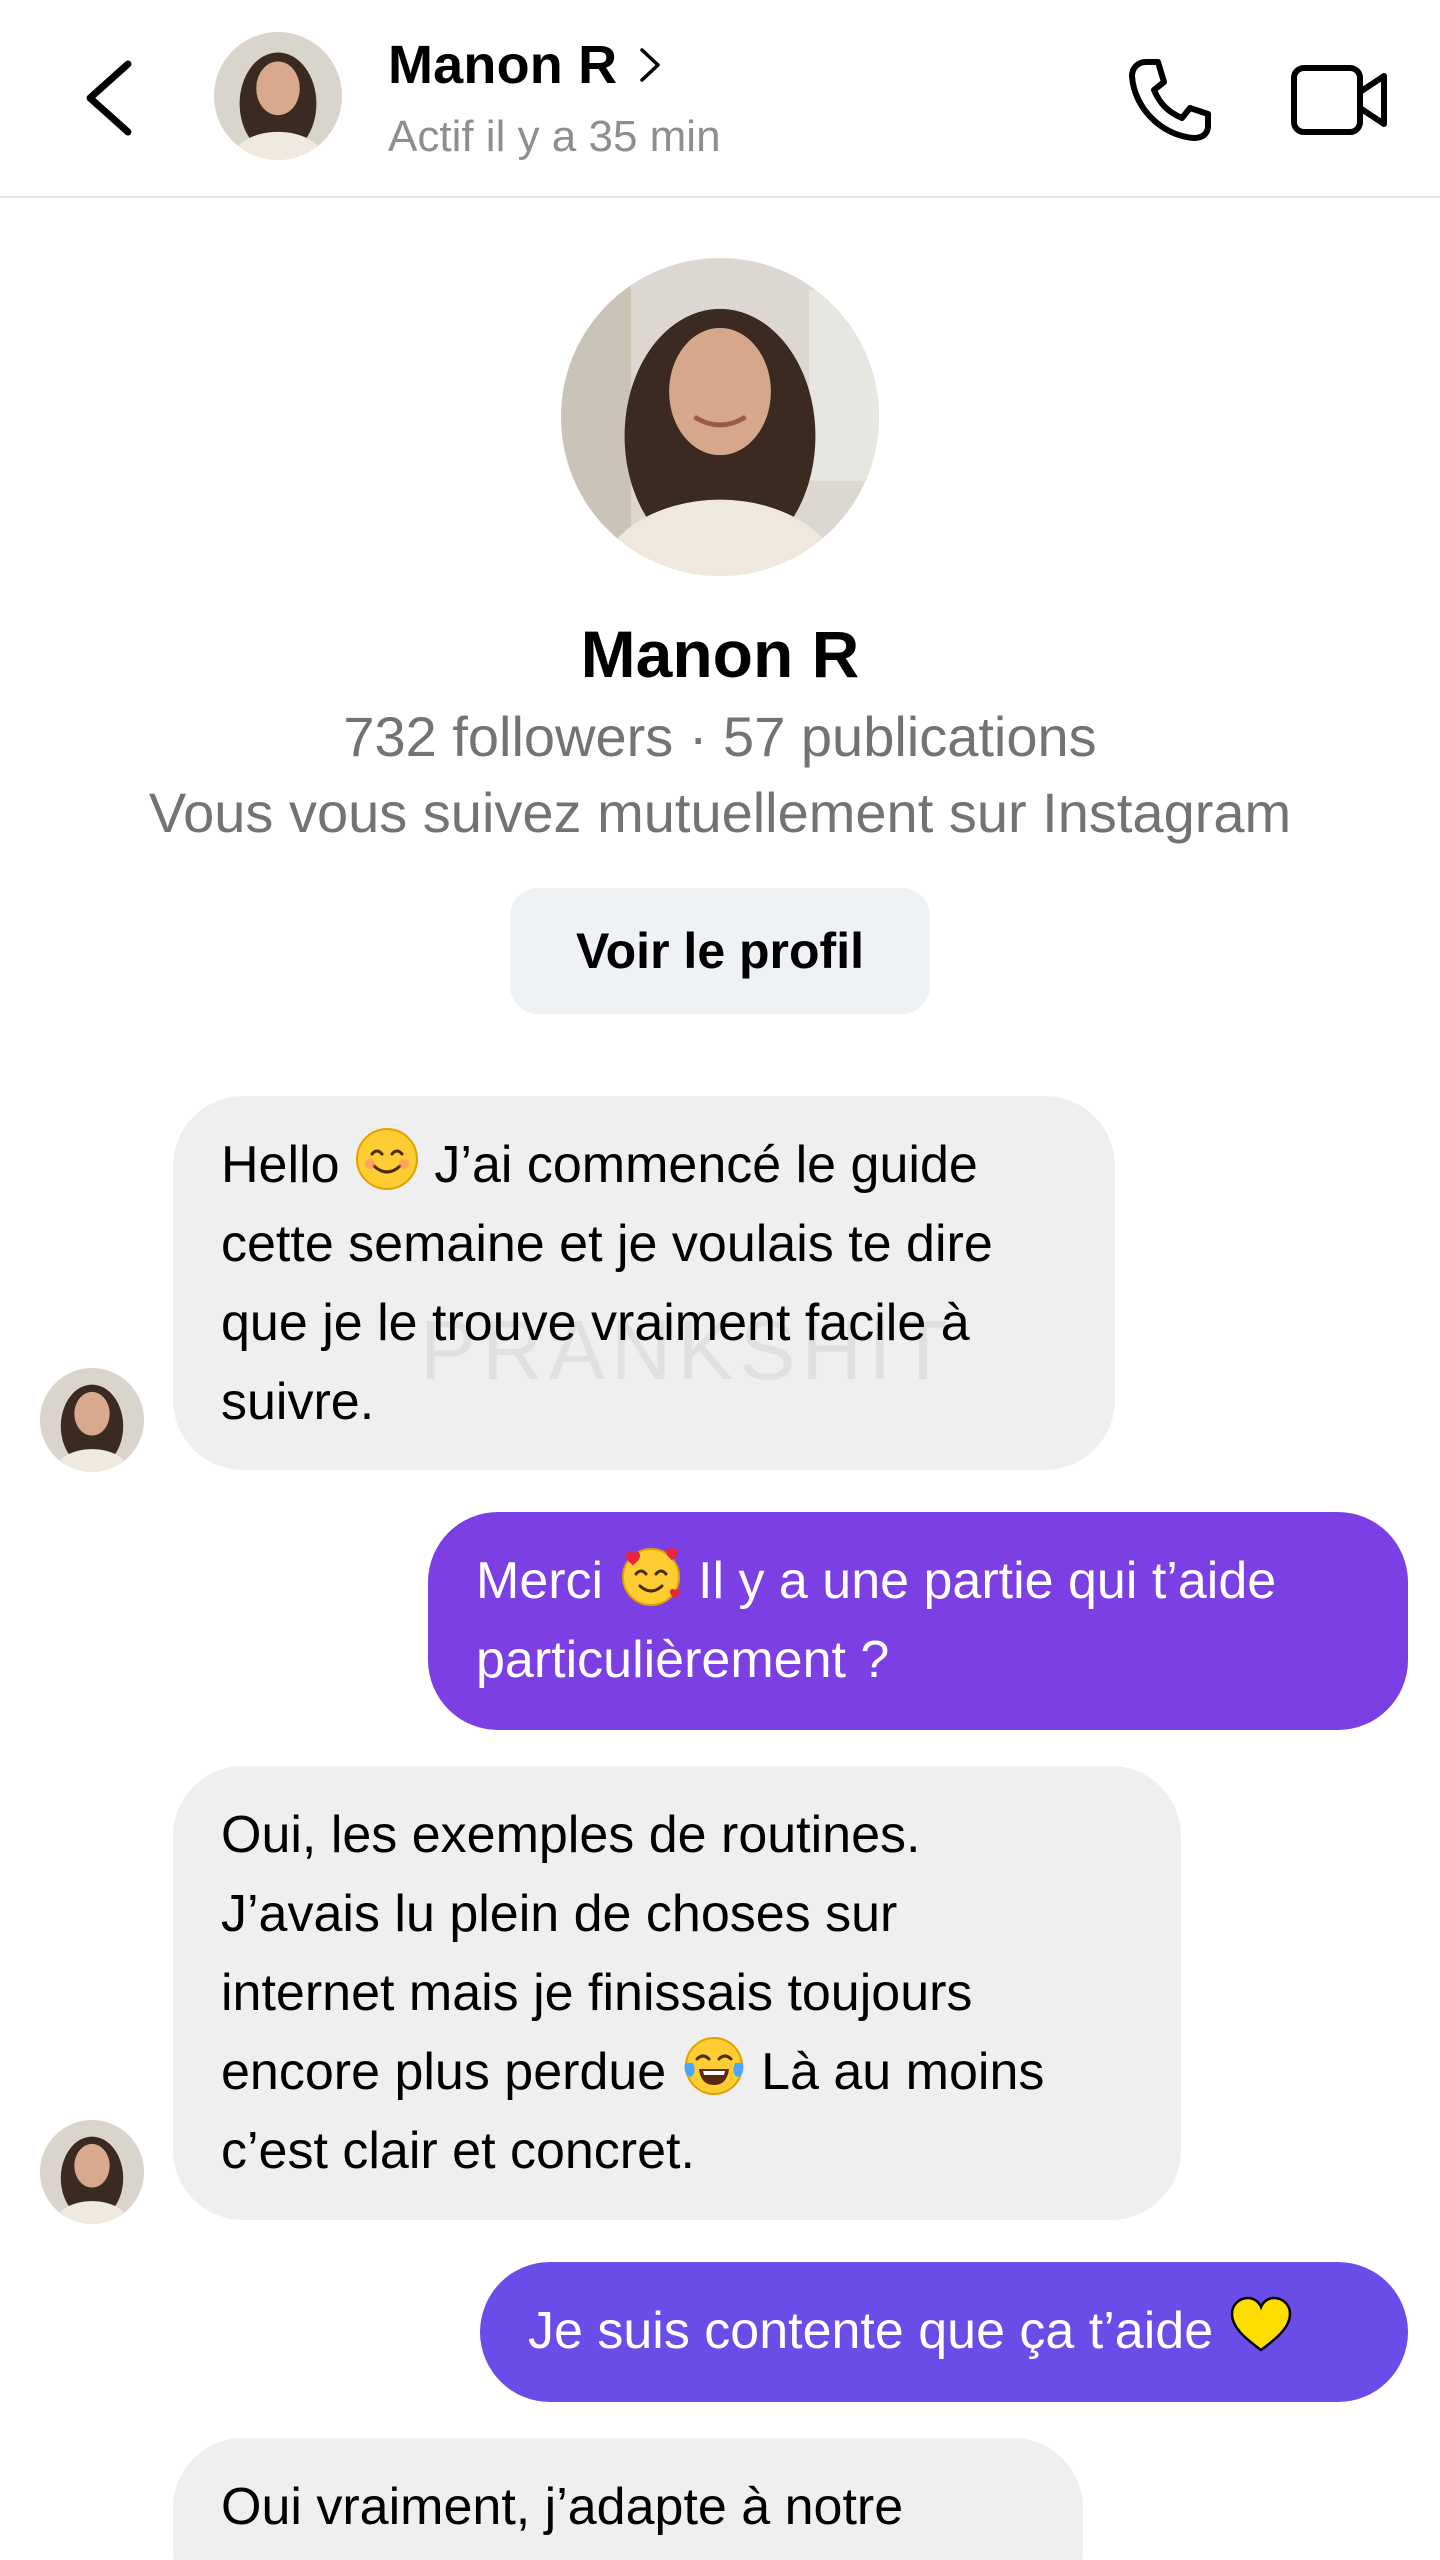  Describe the element at coordinates (720, 99) in the screenshot. I see `chat-header: Manon R Actif il y a 35 min` at that location.